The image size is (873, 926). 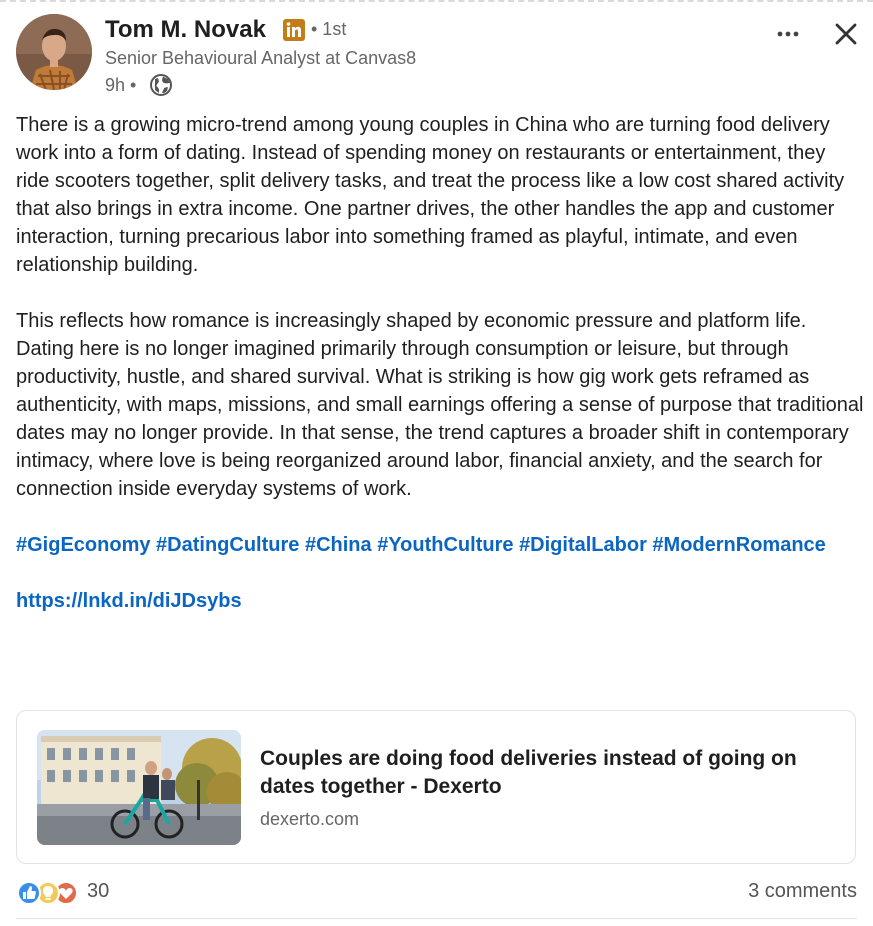 I want to click on comments-count: 3 comments, so click(x=802, y=891).